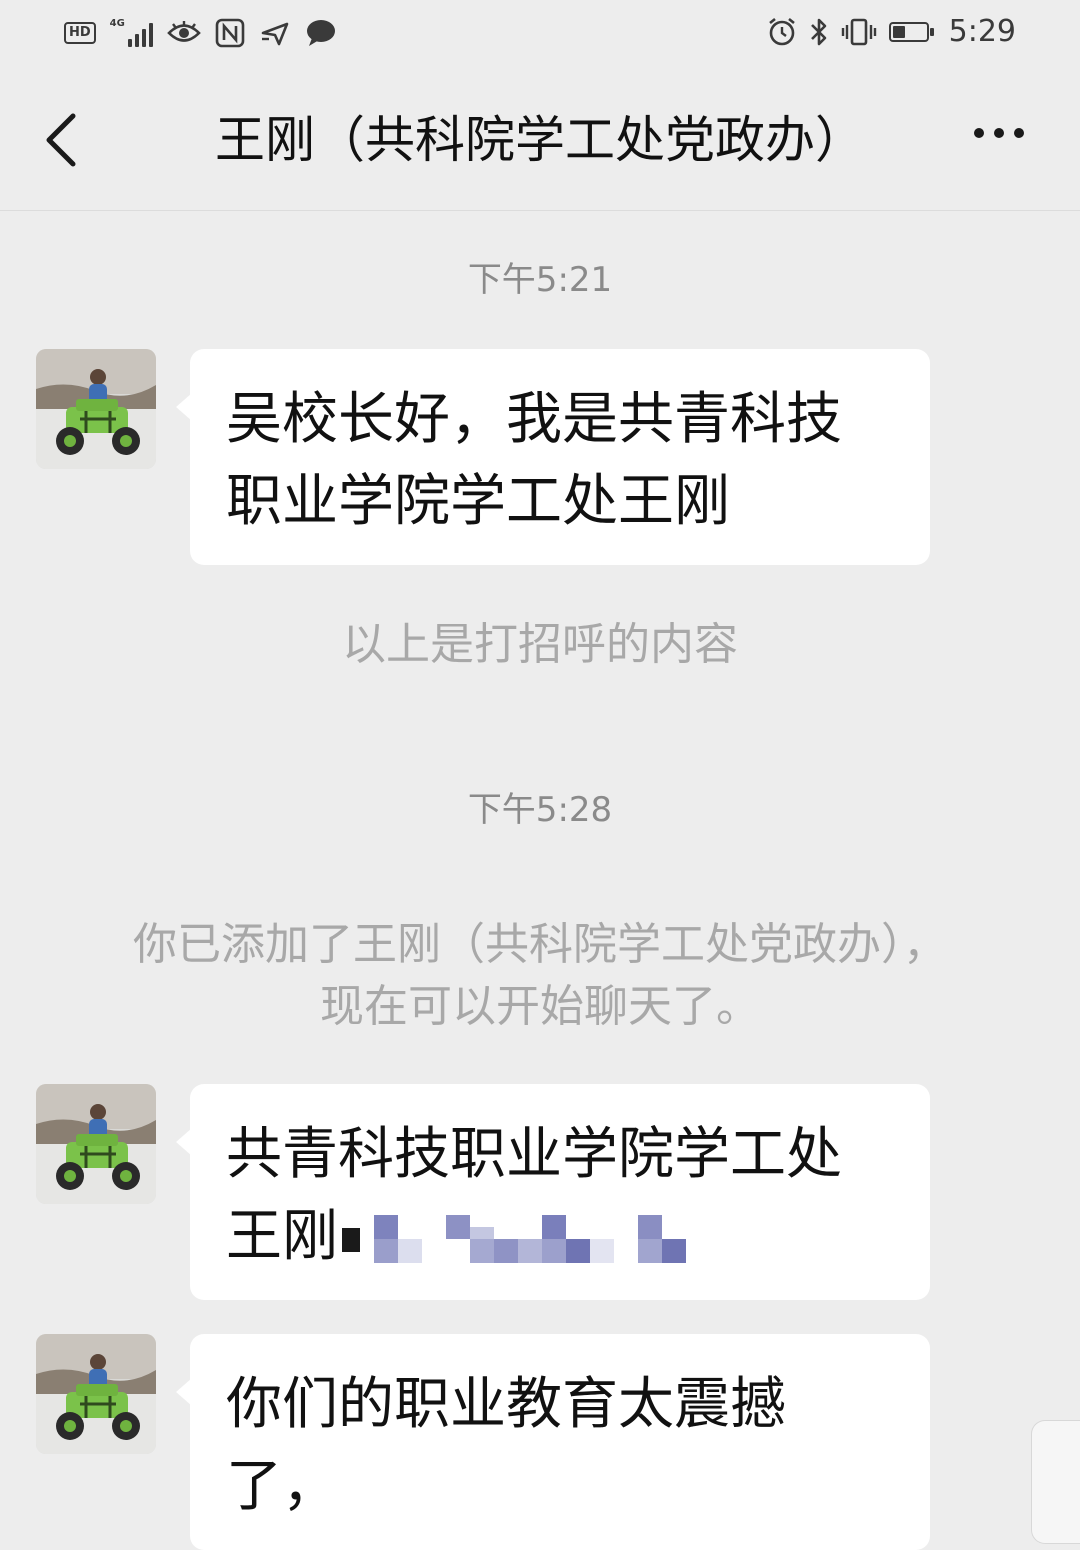 The height and width of the screenshot is (1550, 1080). What do you see at coordinates (540, 1006) in the screenshot?
I see `friend-added-line-2: 现在可以开始聊天了。` at bounding box center [540, 1006].